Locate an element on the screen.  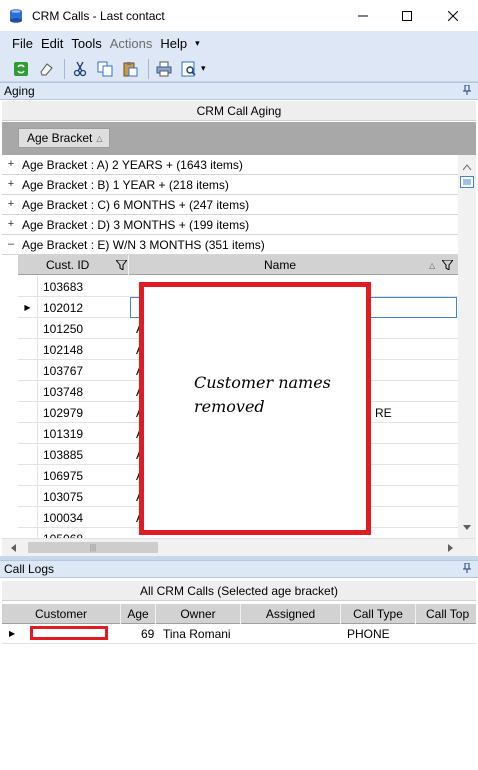
menu-tools: Tools is located at coordinates (86, 43).